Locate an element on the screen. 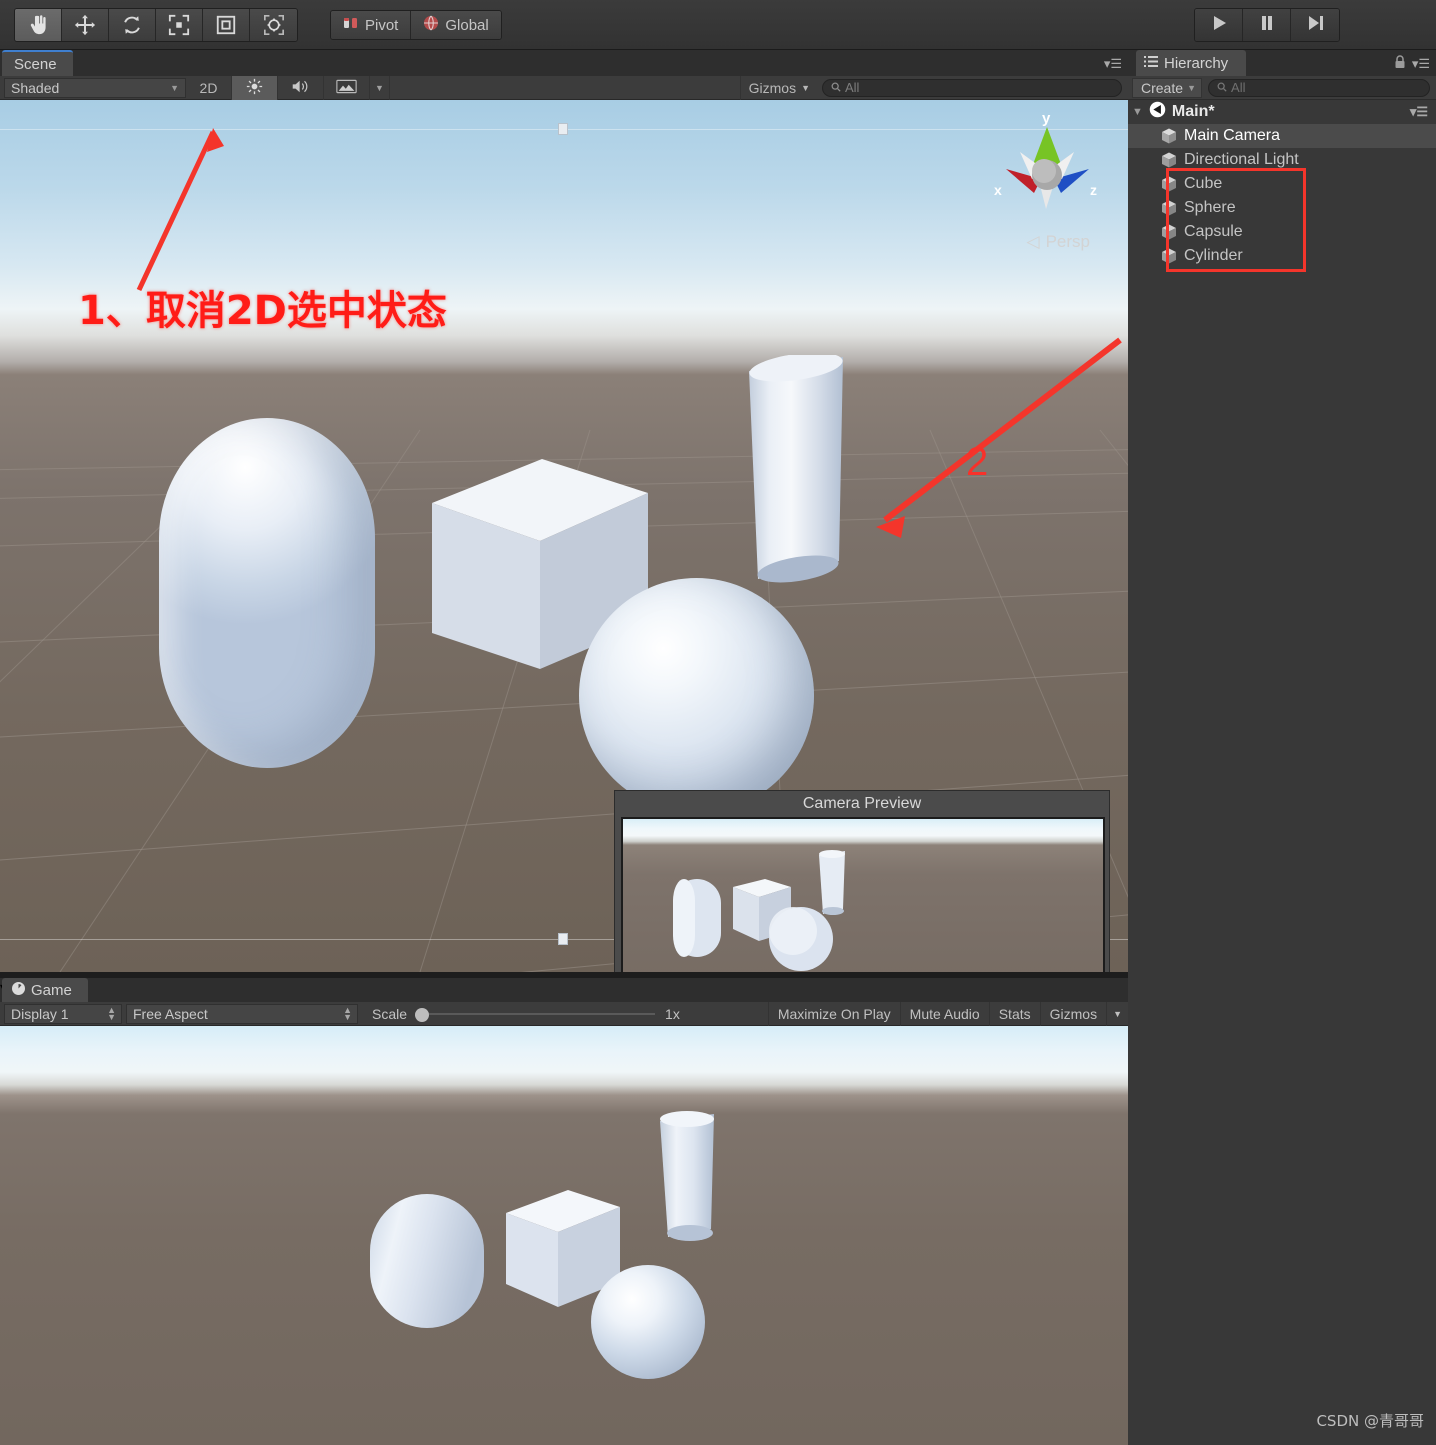  image-effects-icon is located at coordinates (346, 88).